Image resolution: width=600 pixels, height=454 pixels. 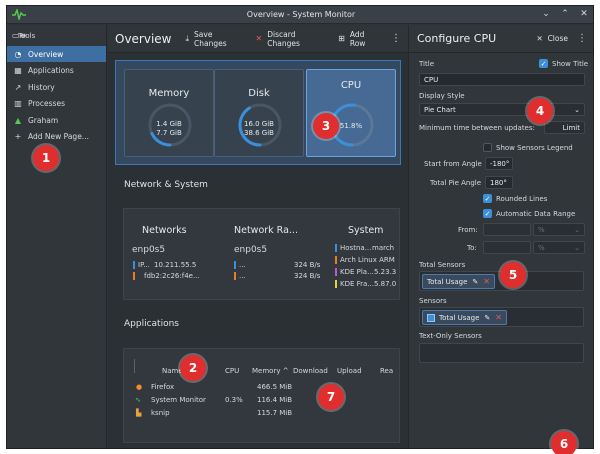 What do you see at coordinates (351, 85) in the screenshot?
I see `cpu-title: CPU` at bounding box center [351, 85].